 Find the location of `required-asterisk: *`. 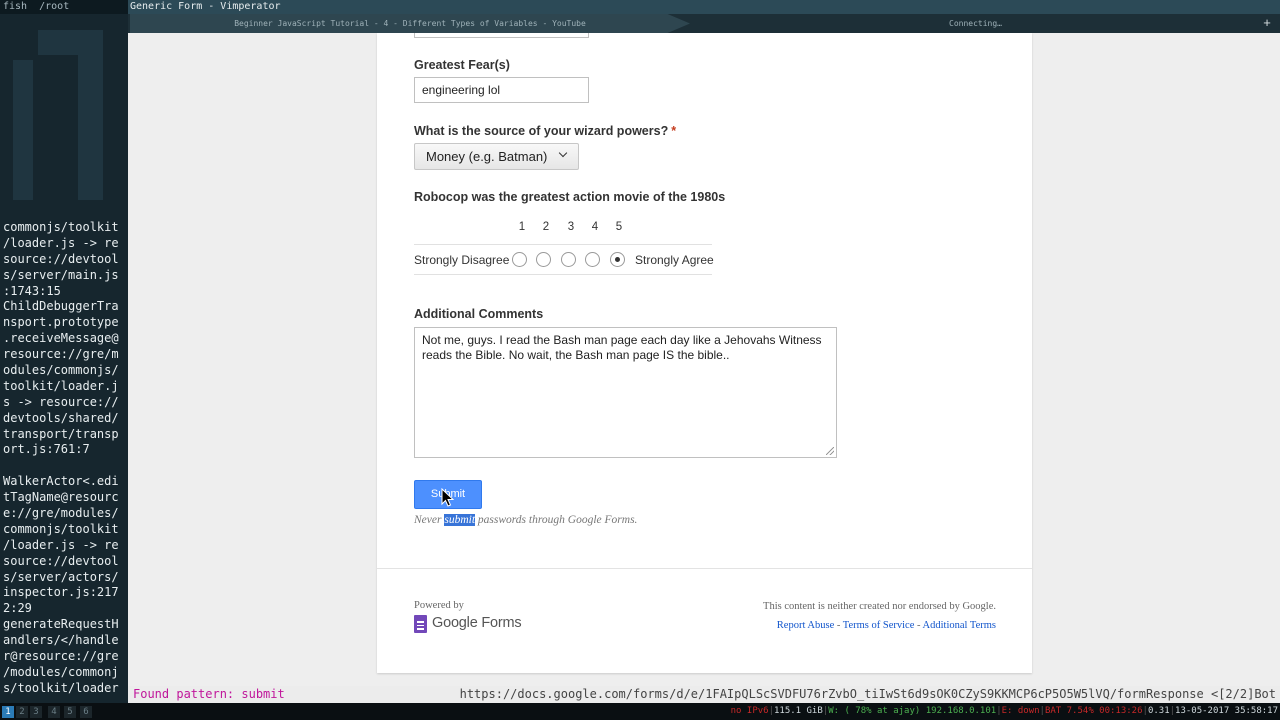

required-asterisk: * is located at coordinates (674, 131).